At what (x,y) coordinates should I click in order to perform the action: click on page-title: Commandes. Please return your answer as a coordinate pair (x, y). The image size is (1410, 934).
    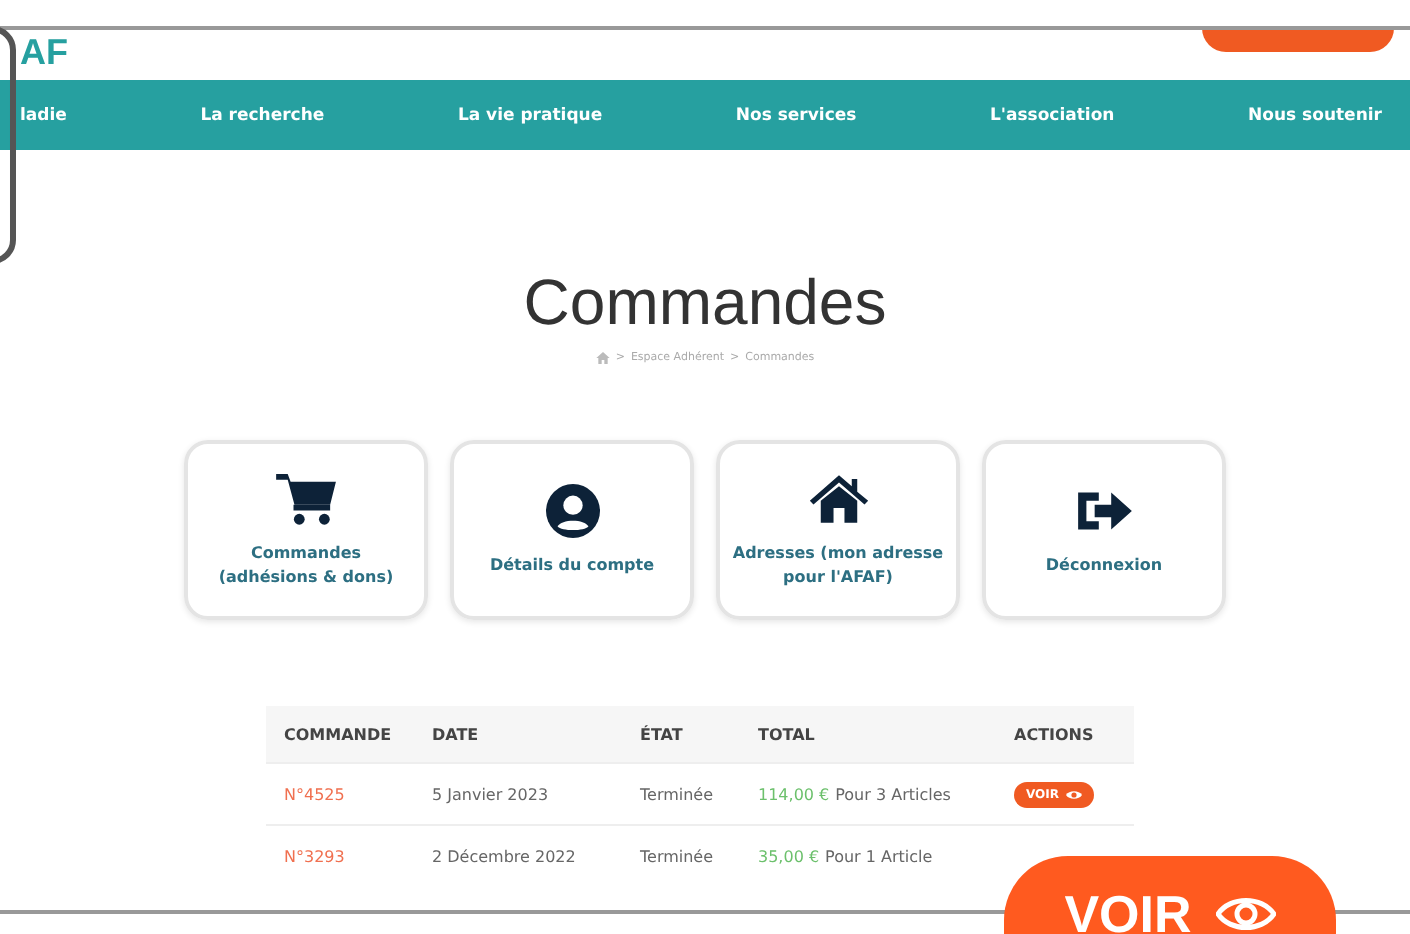
    Looking at the image, I should click on (705, 303).